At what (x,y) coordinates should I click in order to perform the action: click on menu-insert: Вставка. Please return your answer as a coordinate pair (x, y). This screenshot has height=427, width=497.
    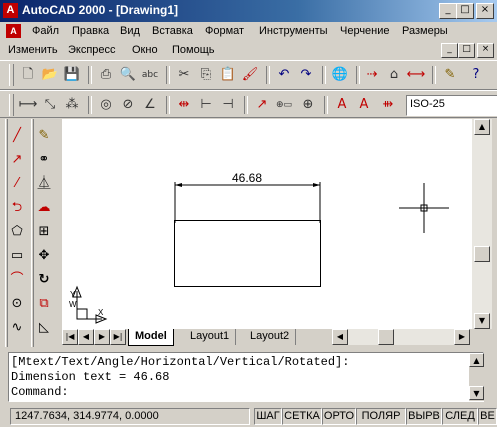
    Looking at the image, I should click on (172, 31).